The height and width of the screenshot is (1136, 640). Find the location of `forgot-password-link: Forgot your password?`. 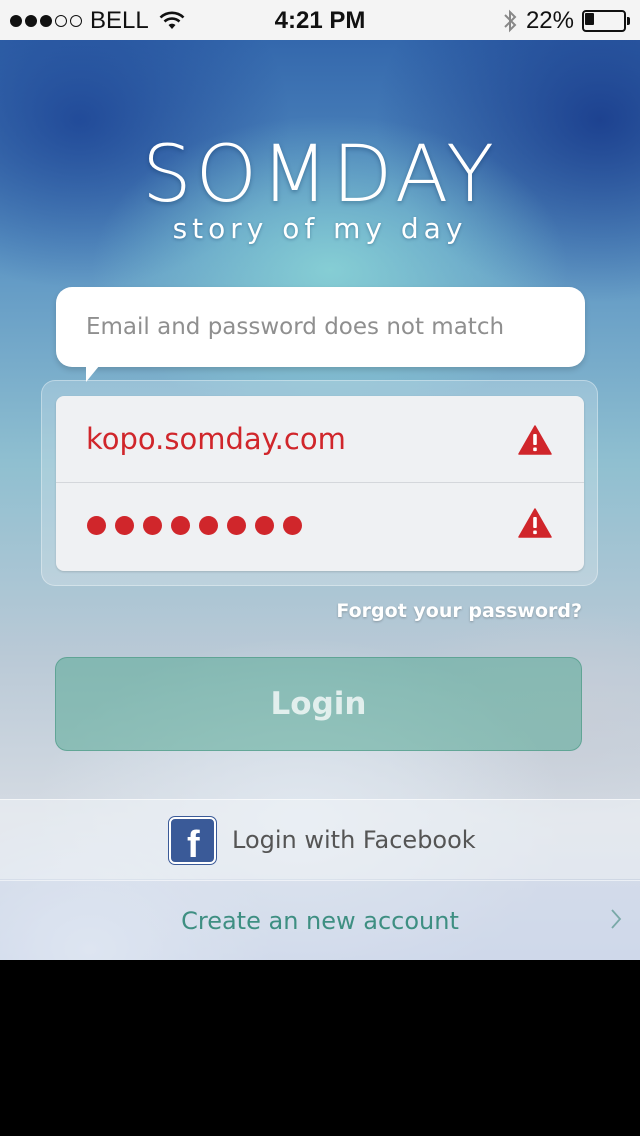

forgot-password-link: Forgot your password? is located at coordinates (459, 611).